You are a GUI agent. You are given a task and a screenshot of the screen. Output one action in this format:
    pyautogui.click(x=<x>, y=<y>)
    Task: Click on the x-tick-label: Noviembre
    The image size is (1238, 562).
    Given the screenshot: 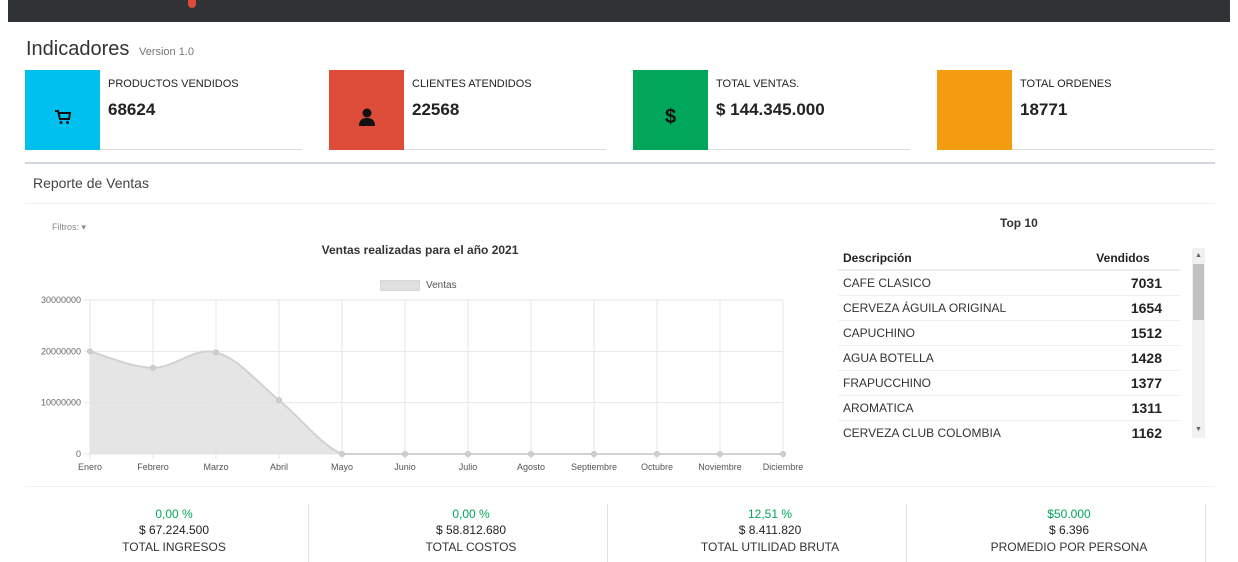 What is the action you would take?
    pyautogui.click(x=720, y=467)
    